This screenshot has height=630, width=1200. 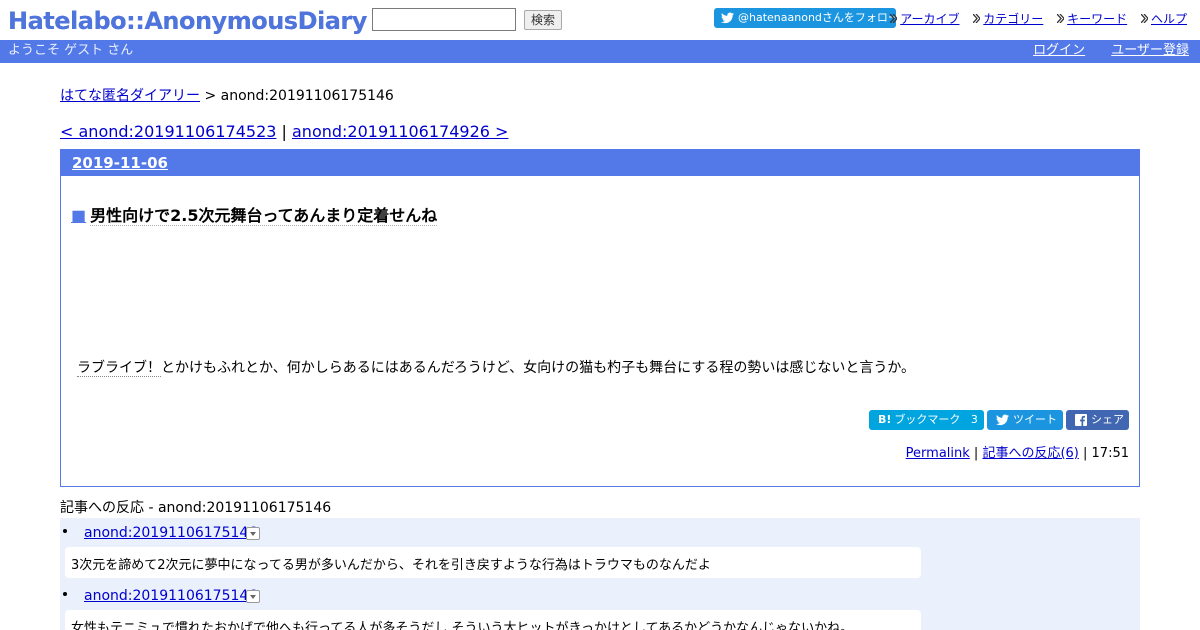 I want to click on facebook-share-button: シェア, so click(x=1097, y=420).